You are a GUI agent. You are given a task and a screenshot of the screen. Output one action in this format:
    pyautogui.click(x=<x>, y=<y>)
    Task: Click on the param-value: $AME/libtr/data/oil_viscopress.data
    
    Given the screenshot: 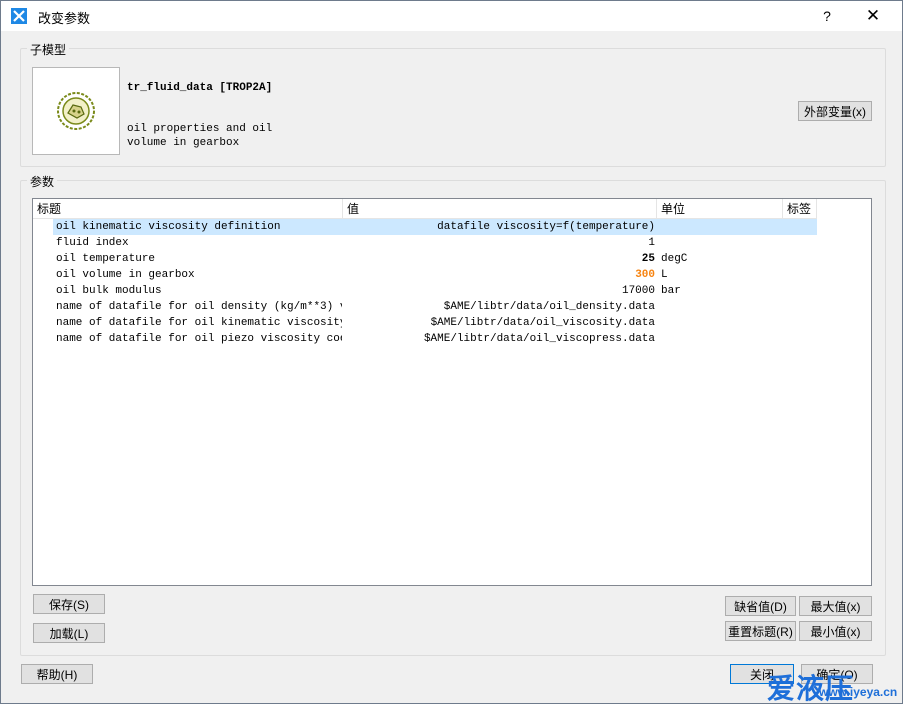 What is the action you would take?
    pyautogui.click(x=499, y=339)
    